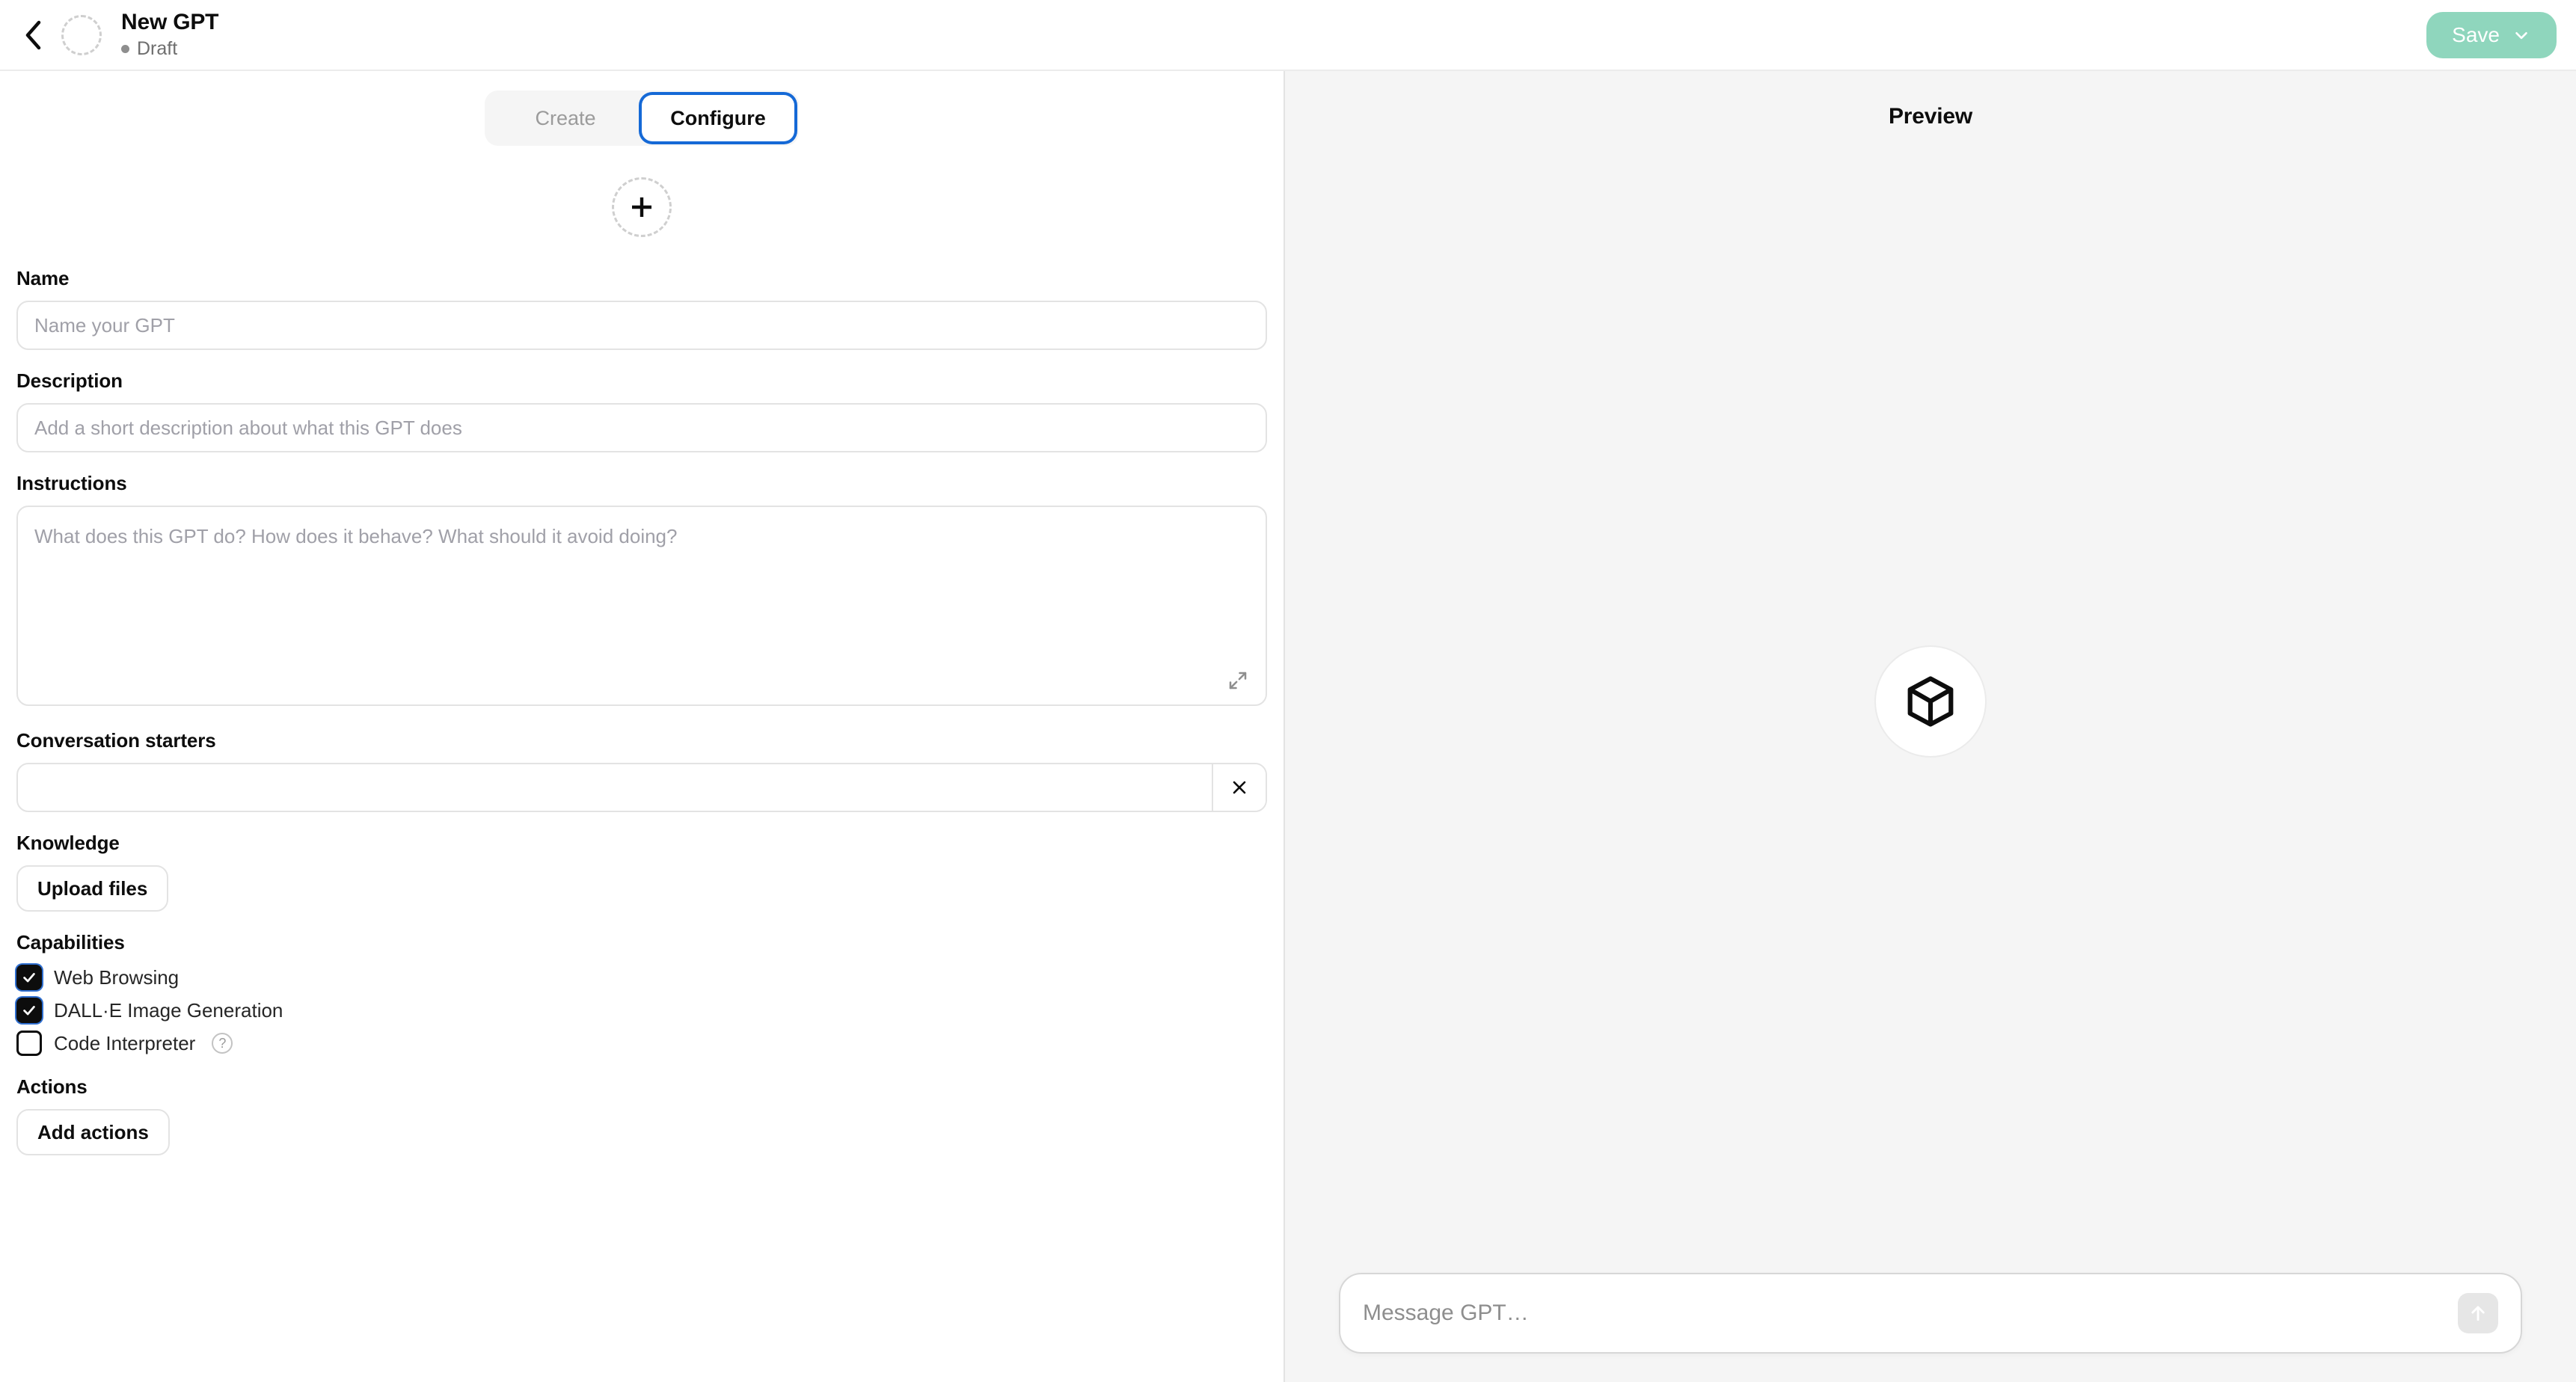  I want to click on knowledge-group: Knowledge Upload files, so click(641, 872).